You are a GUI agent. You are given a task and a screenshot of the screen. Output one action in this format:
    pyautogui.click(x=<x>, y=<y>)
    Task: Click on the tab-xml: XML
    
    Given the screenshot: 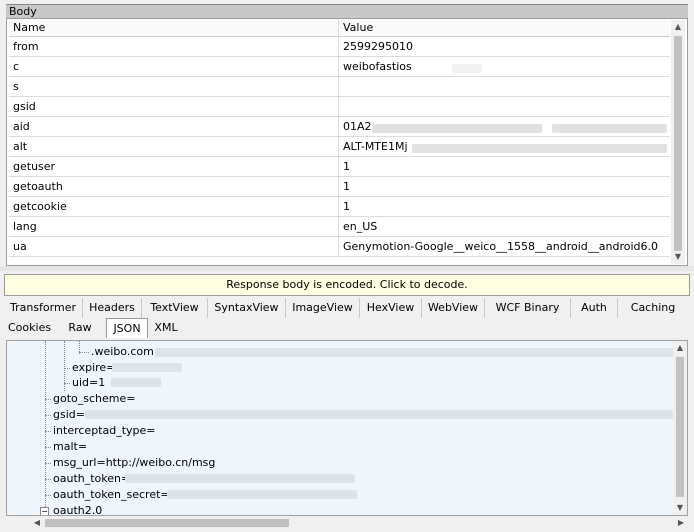 What is the action you would take?
    pyautogui.click(x=166, y=328)
    